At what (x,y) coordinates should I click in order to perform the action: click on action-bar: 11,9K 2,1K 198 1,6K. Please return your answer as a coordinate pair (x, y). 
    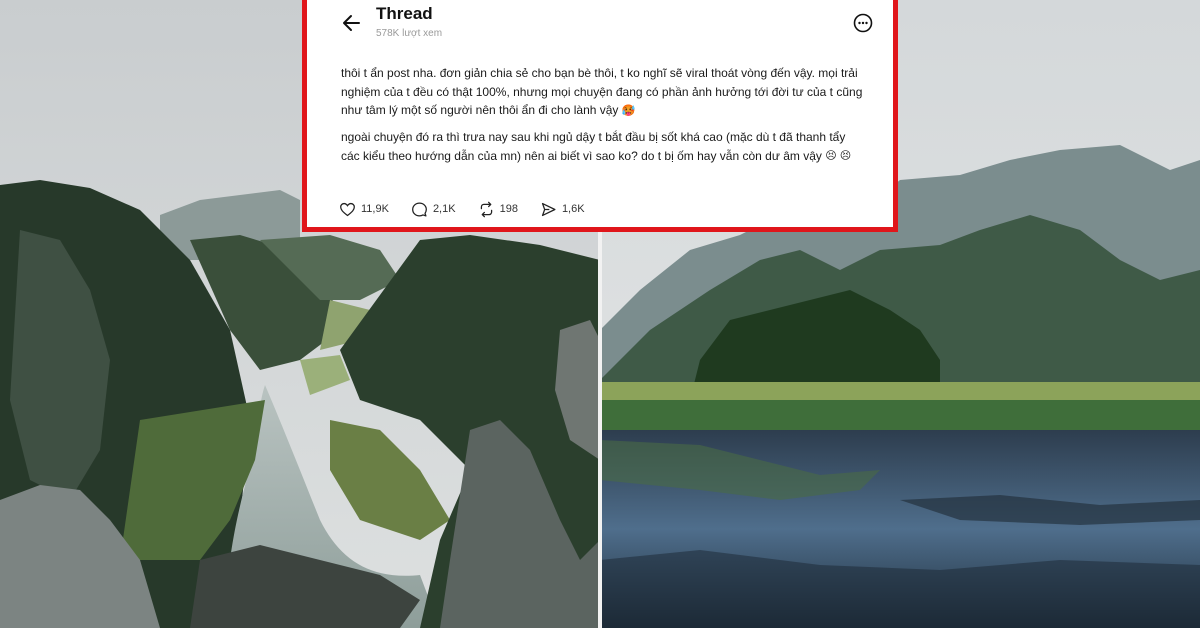
    Looking at the image, I should click on (473, 209).